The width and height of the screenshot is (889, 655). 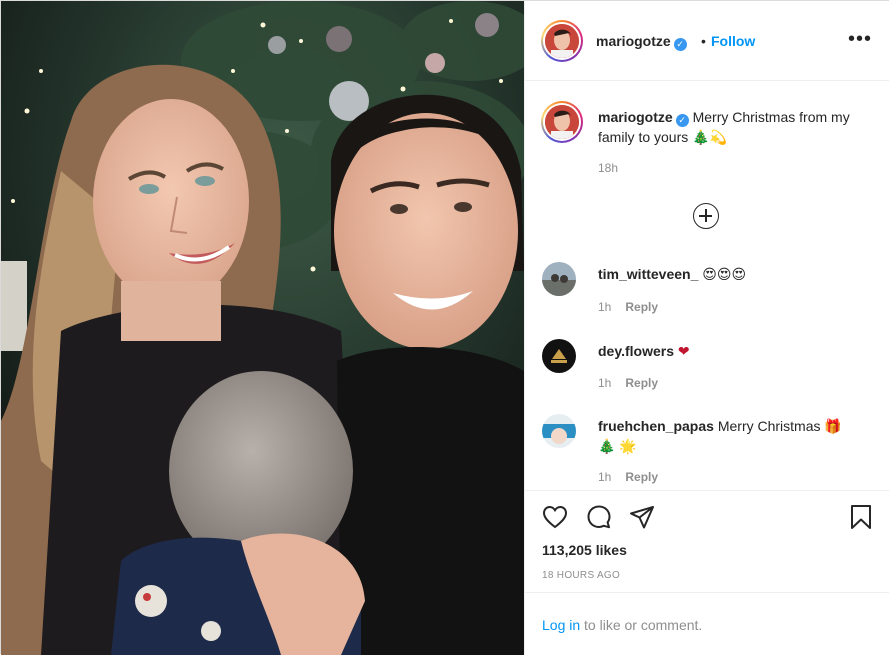 I want to click on login-link: Log in, so click(x=561, y=625).